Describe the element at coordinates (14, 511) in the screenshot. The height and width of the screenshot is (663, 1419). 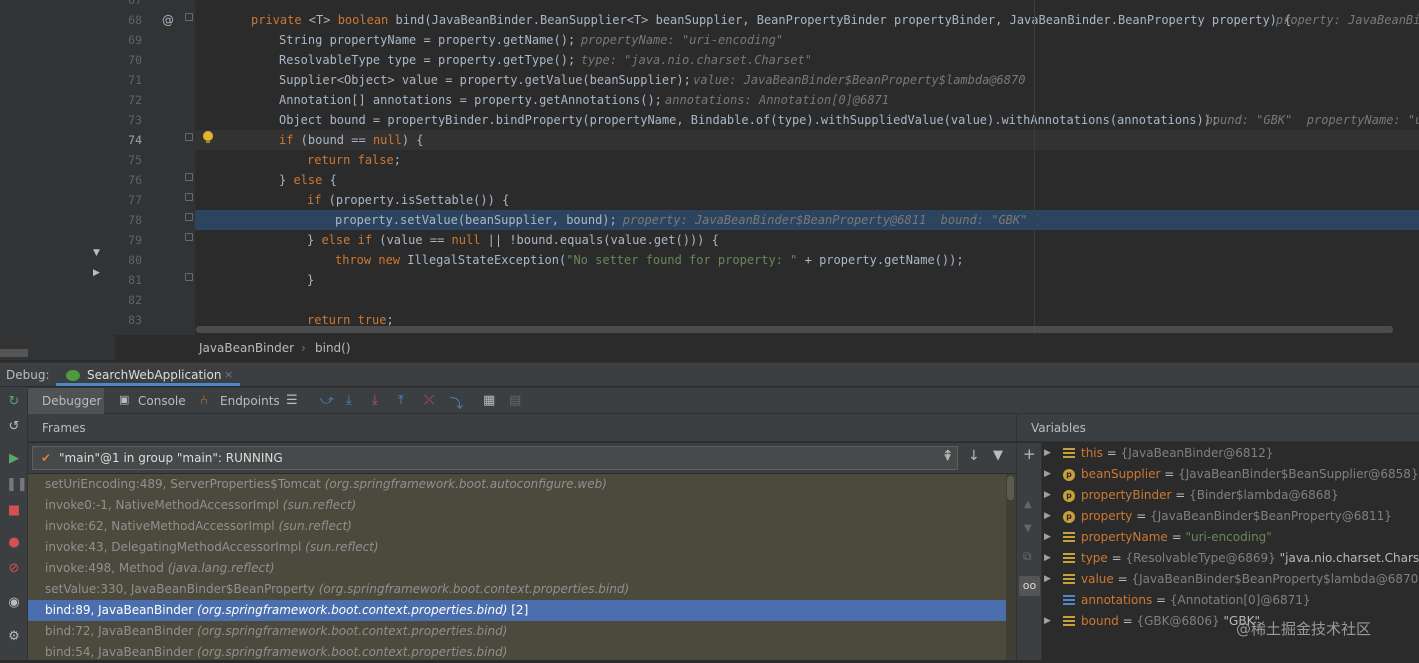
I see `stop-icon: ■` at that location.